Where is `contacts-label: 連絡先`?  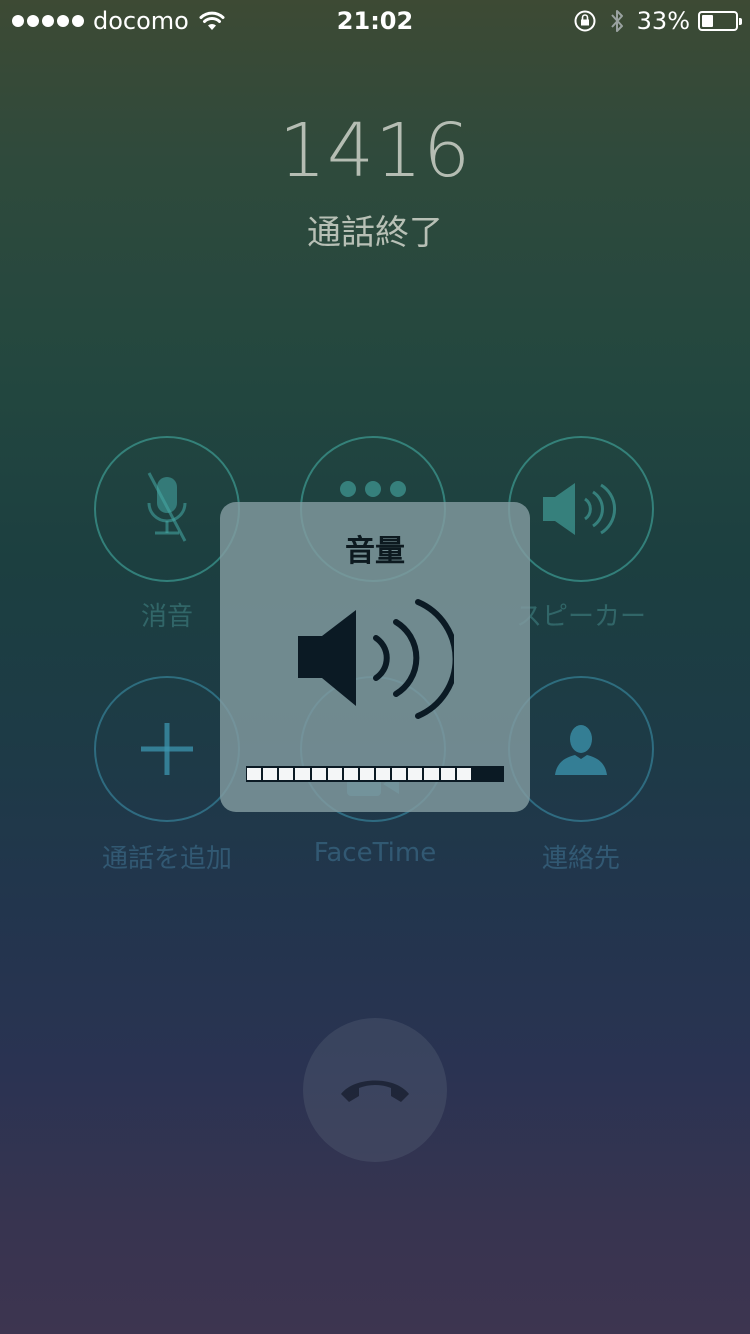
contacts-label: 連絡先 is located at coordinates (580, 859).